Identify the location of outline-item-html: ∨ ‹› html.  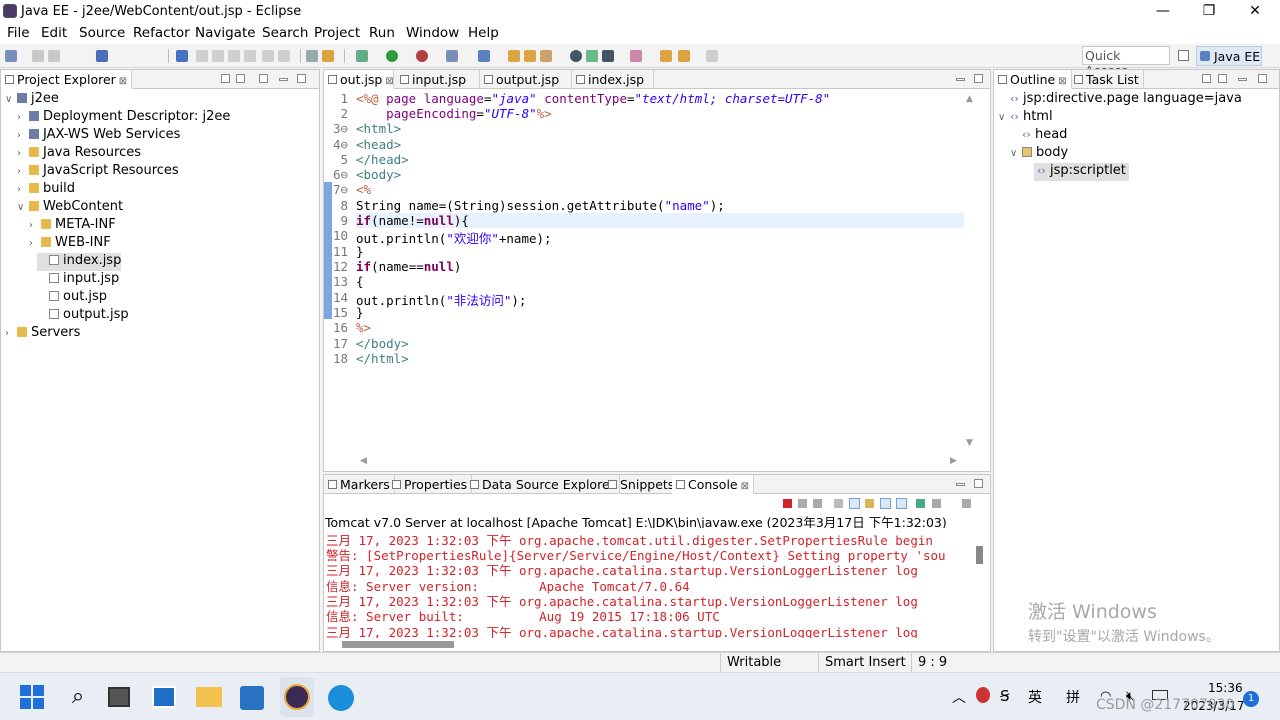
(1025, 118).